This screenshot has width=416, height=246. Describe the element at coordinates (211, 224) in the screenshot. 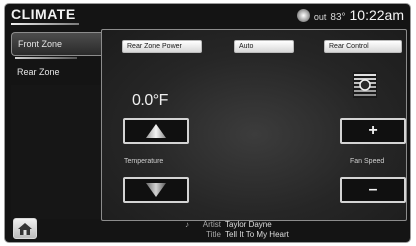

I see `artist-key: Artist` at that location.